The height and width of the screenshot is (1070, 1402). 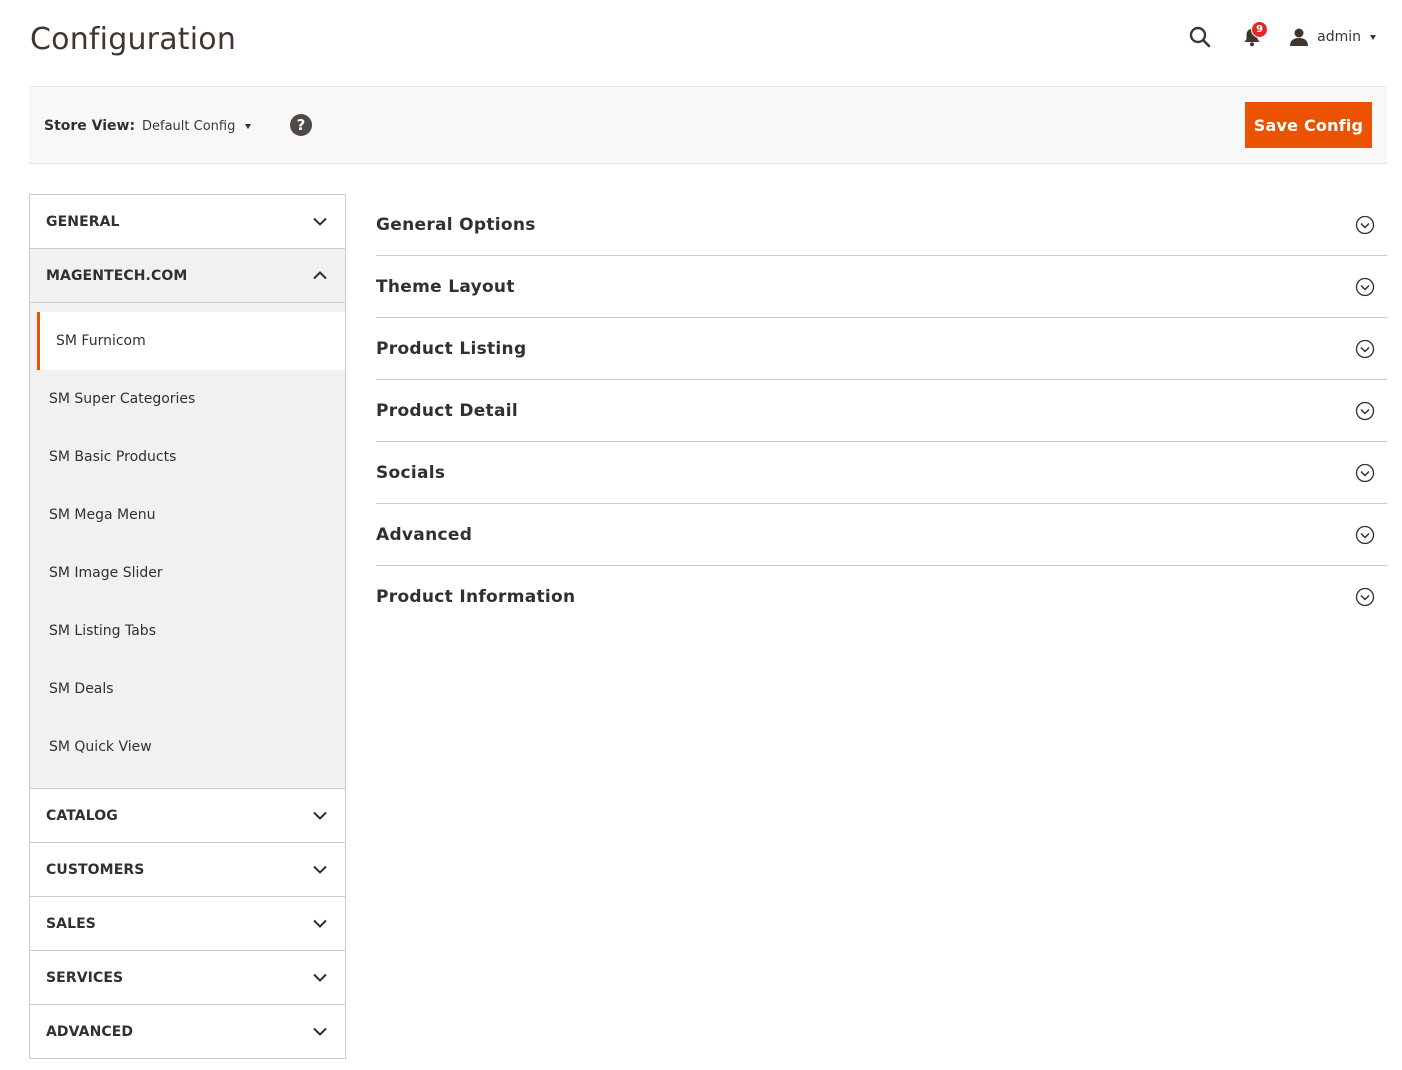 What do you see at coordinates (95, 869) in the screenshot?
I see `sidebar-tab-title: CUSTOMERS` at bounding box center [95, 869].